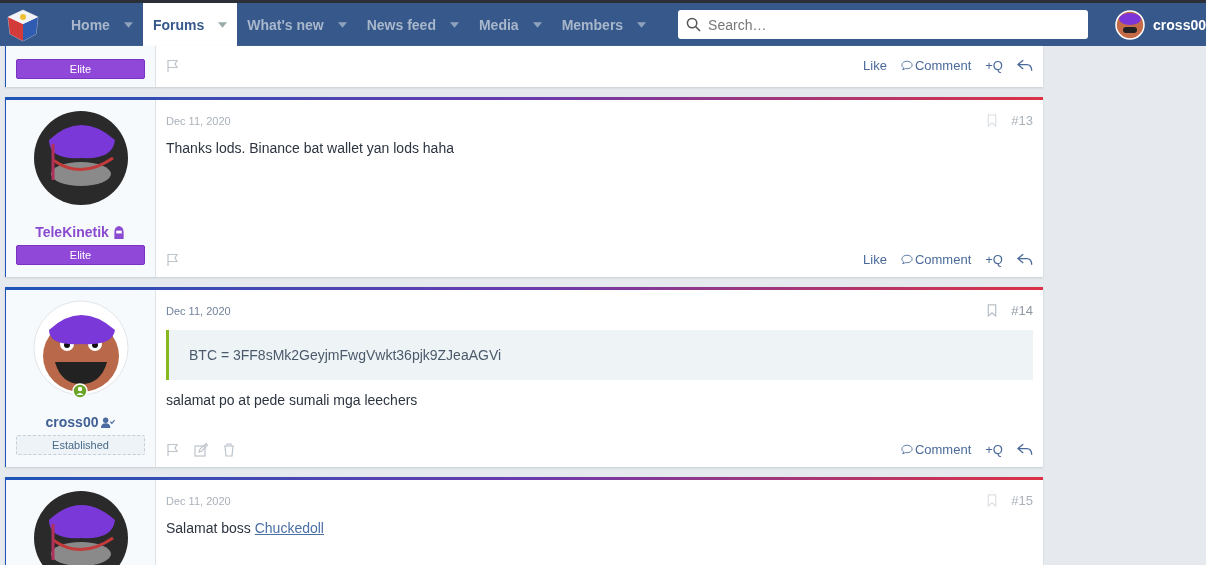 This screenshot has width=1206, height=565. Describe the element at coordinates (245, 528) in the screenshot. I see `post-text: Salamat boss Chuckedoll` at that location.